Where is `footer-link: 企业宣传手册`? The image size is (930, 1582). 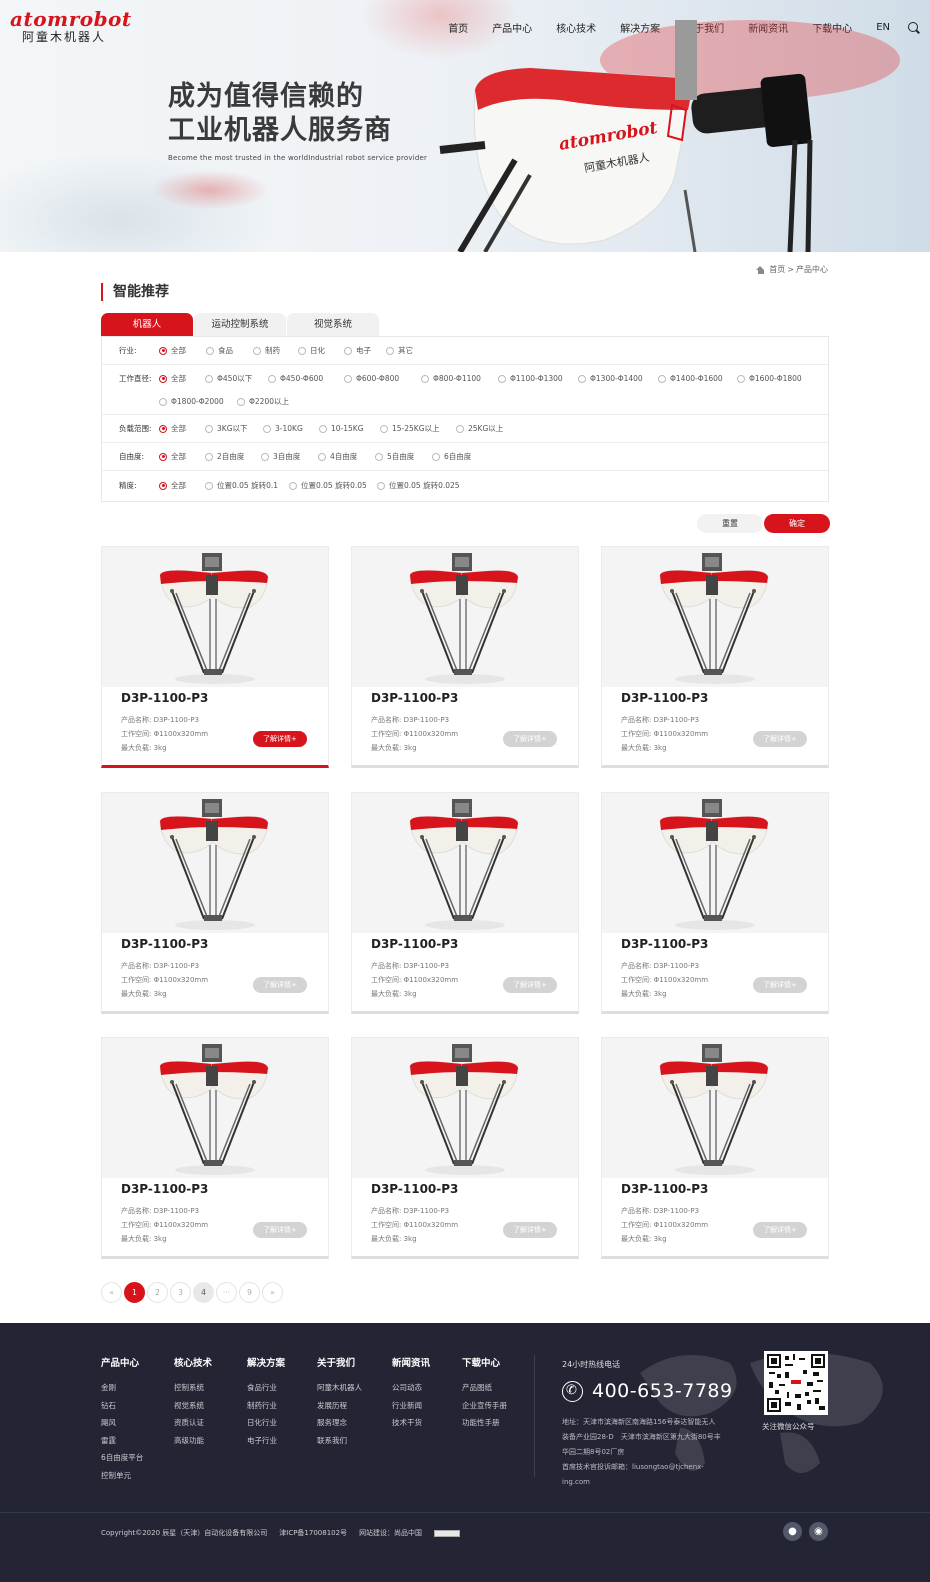
footer-link: 企业宣传手册 is located at coordinates (484, 1406).